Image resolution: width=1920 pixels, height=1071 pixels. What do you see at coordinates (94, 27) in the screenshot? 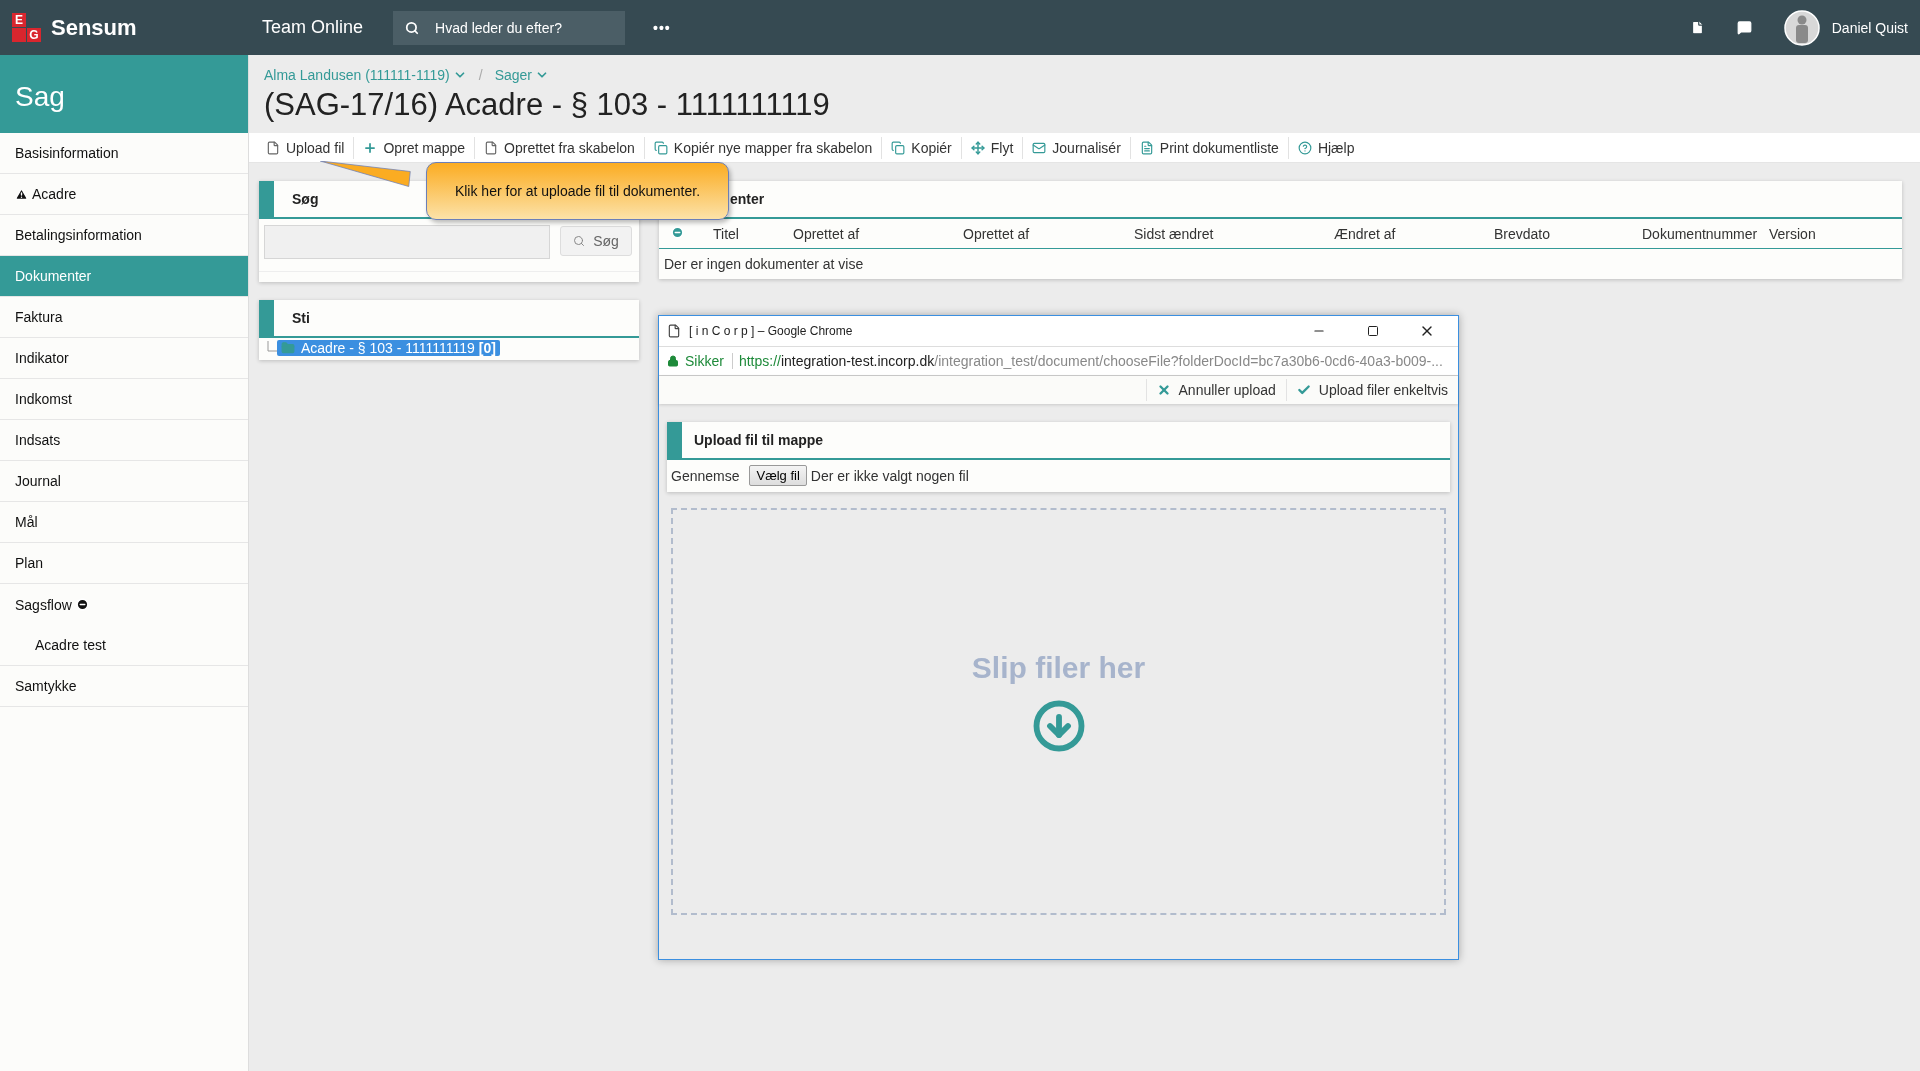
I see `brand-name: Sensum` at bounding box center [94, 27].